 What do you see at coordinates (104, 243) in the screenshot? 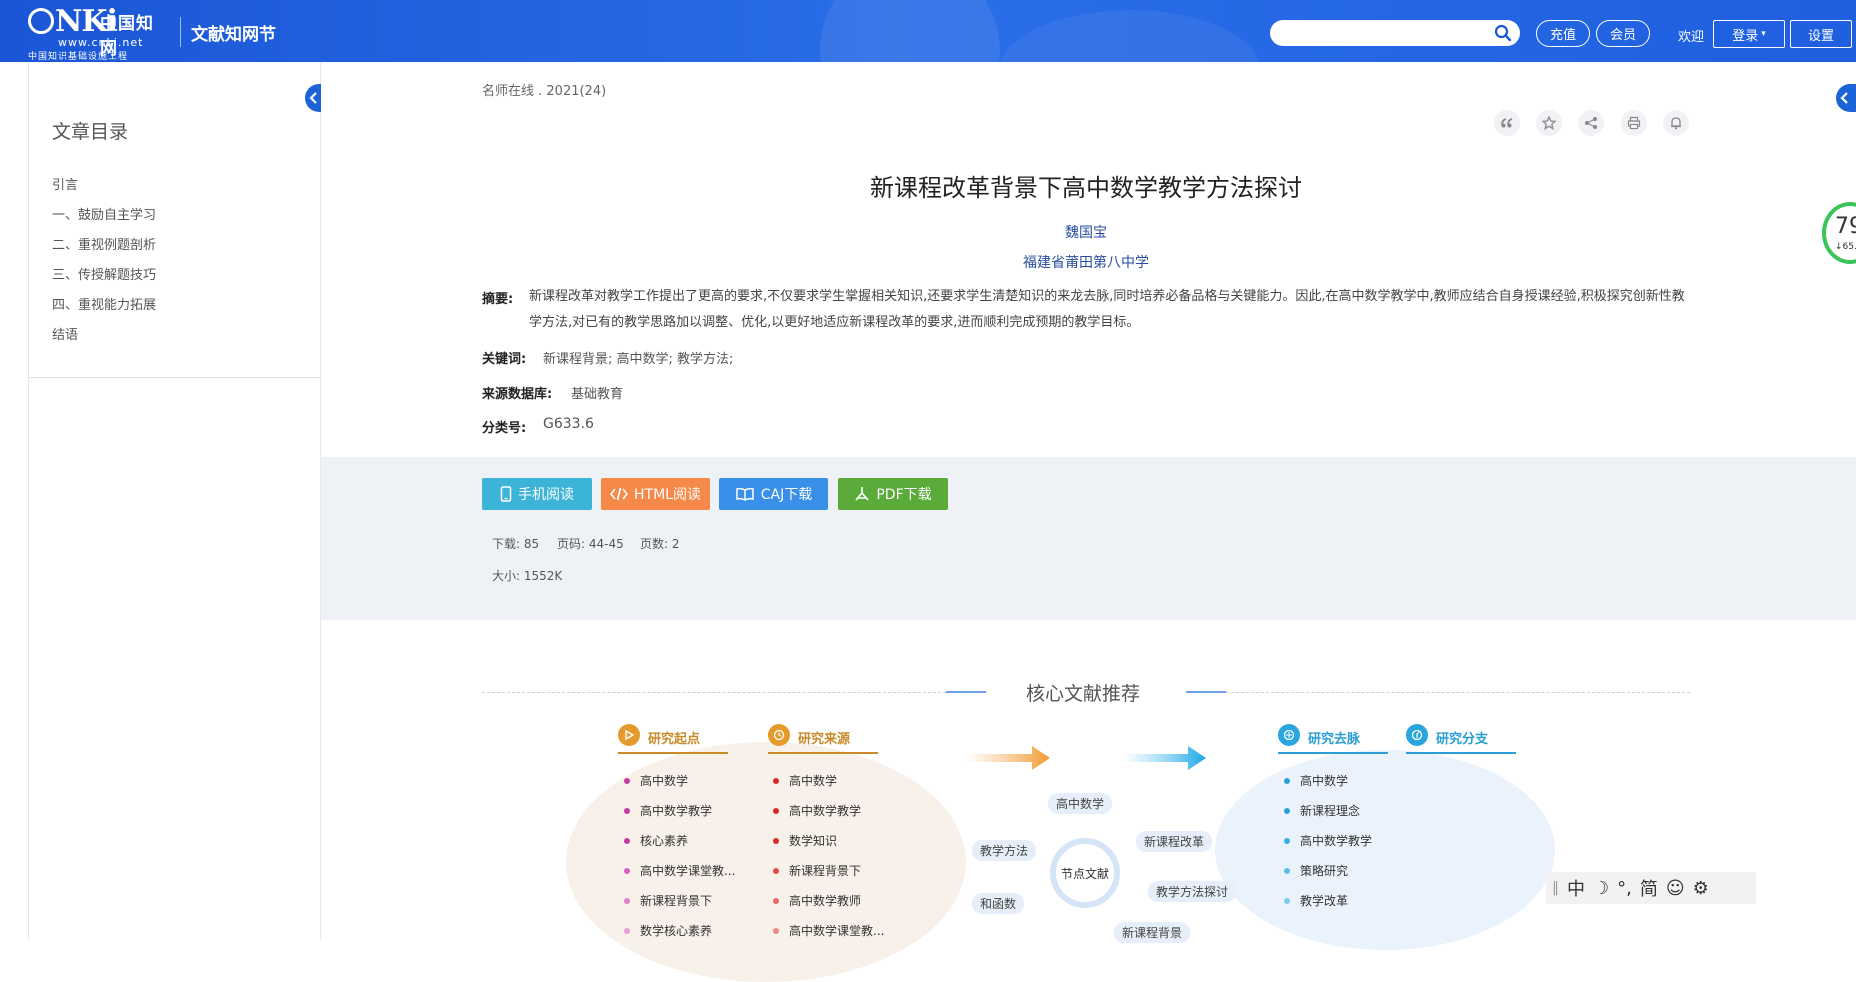
I see `toc-item-2: 二、重视例题剖析` at bounding box center [104, 243].